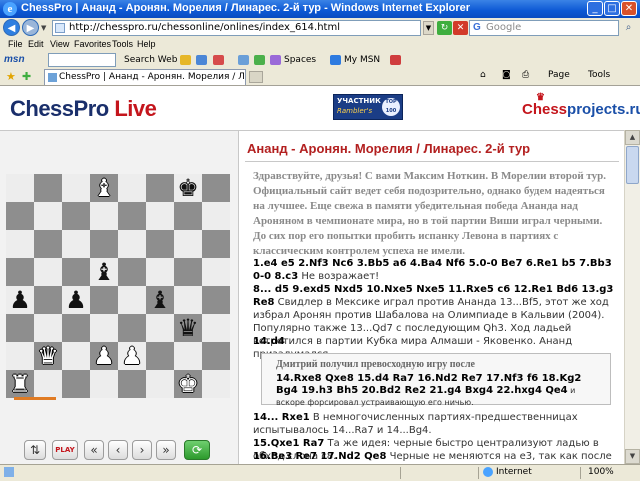 The width and height of the screenshot is (640, 481). What do you see at coordinates (118, 450) in the screenshot?
I see `prev-move-button: ‹` at bounding box center [118, 450].